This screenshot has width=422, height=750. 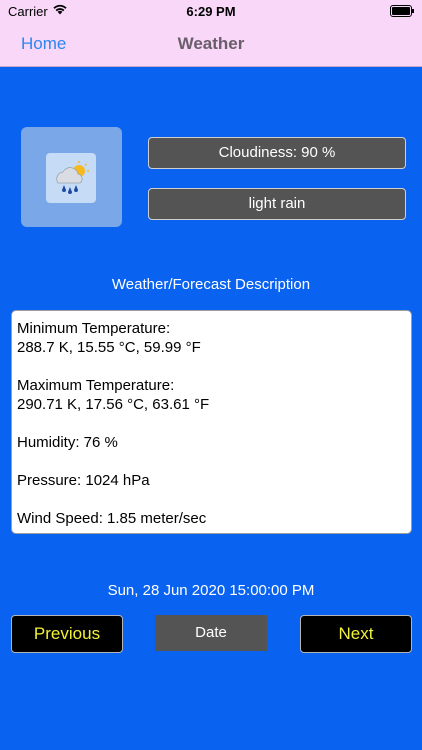 I want to click on light-rain-sun-icon, so click(x=72, y=177).